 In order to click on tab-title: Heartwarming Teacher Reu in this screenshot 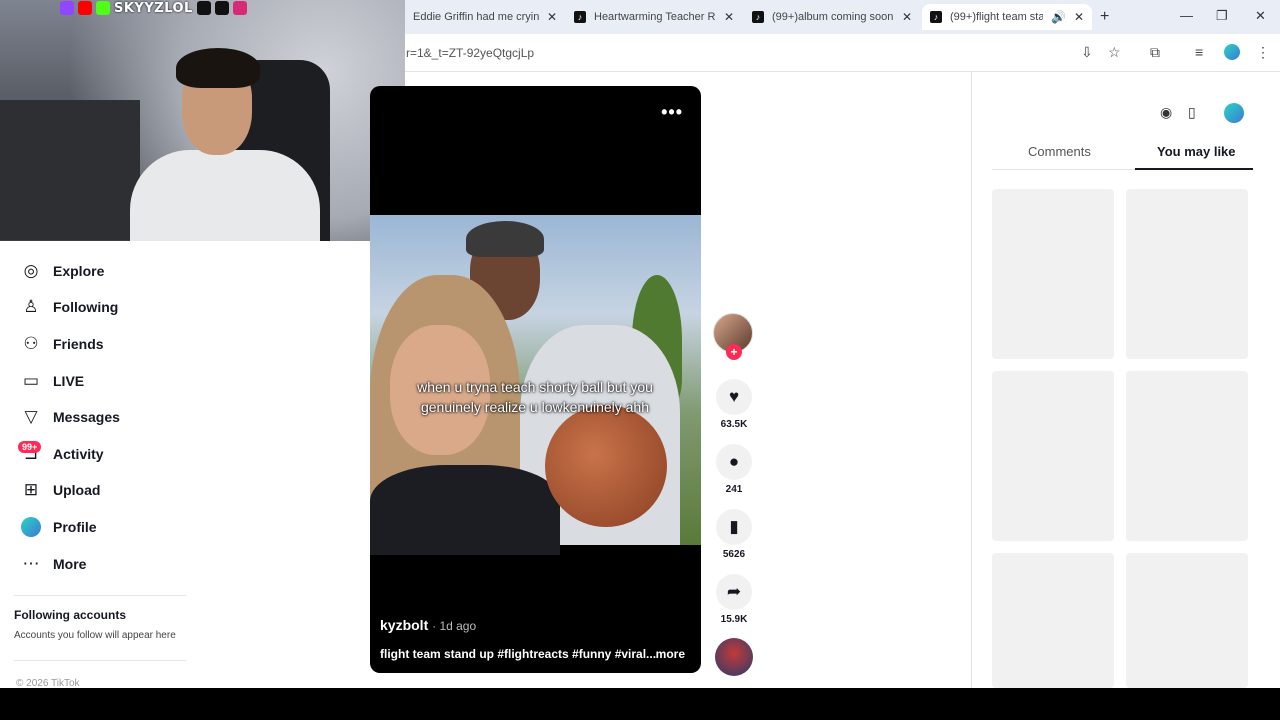, I will do `click(655, 17)`.